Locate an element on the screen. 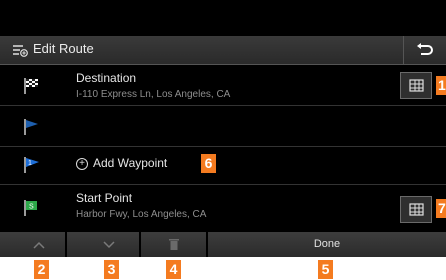 The width and height of the screenshot is (446, 280). destination-map-button is located at coordinates (416, 85).